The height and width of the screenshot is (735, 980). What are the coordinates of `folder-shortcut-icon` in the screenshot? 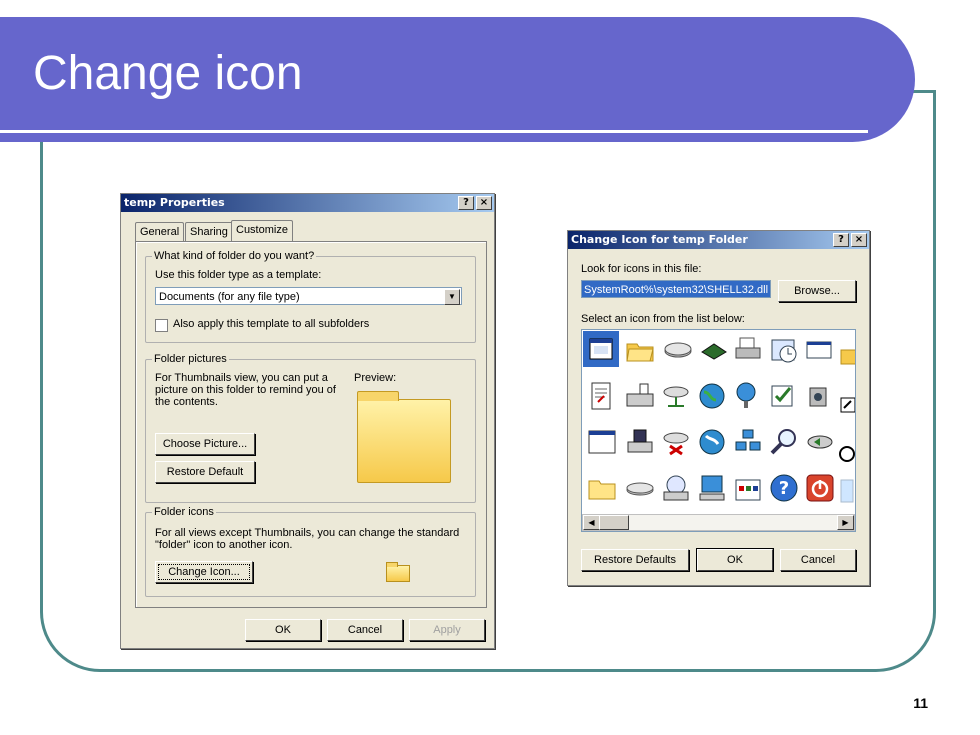 It's located at (847, 356).